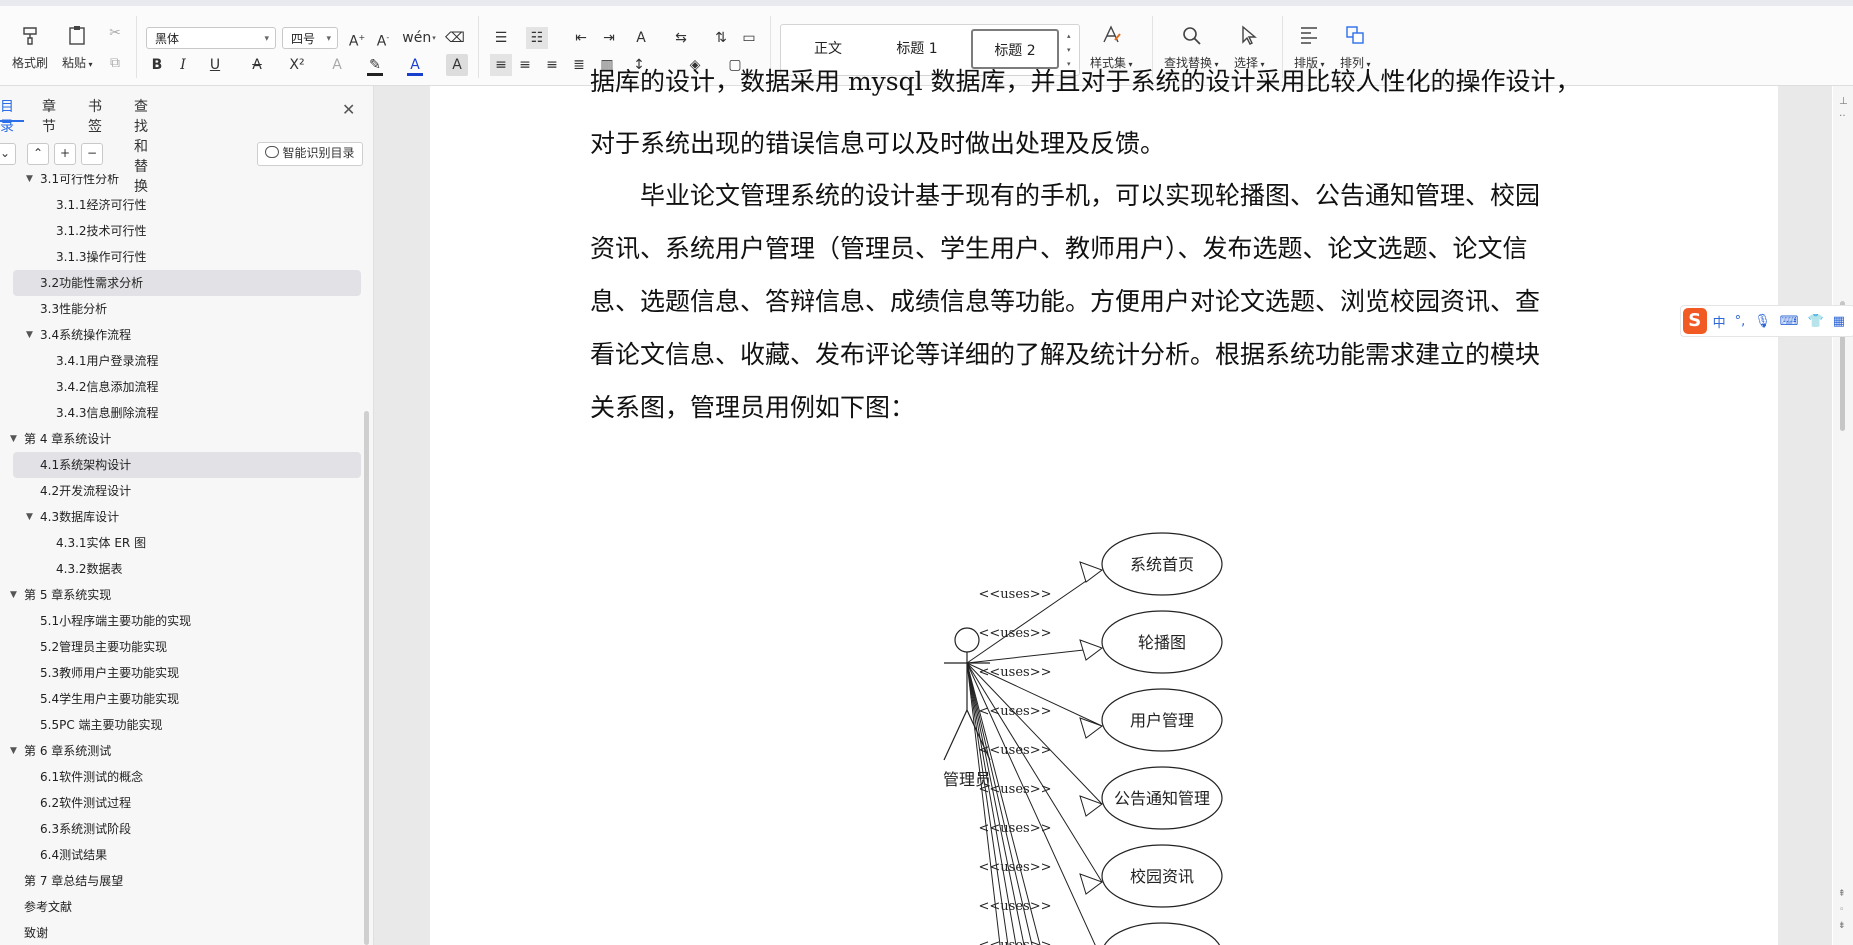  Describe the element at coordinates (1789, 321) in the screenshot. I see `keyboard-icon: ⌨` at that location.